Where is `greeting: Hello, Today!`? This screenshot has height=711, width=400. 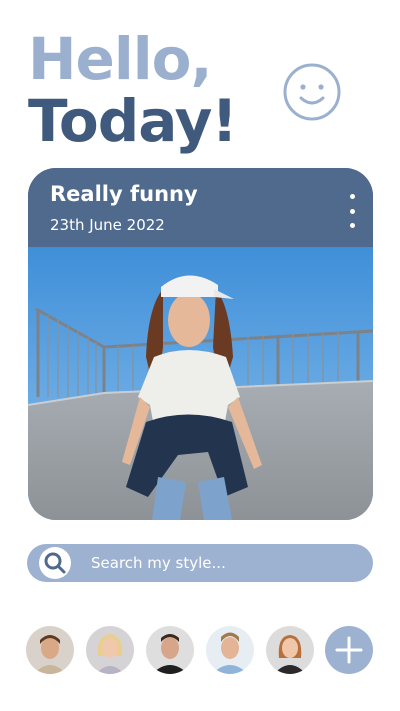
greeting: Hello, Today! is located at coordinates (133, 90).